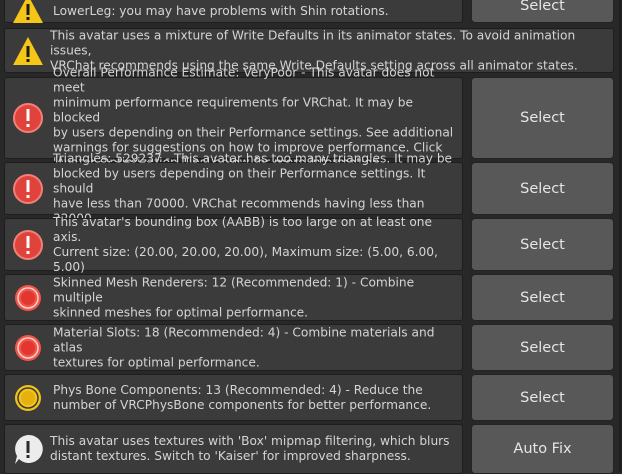  What do you see at coordinates (29, 449) in the screenshot?
I see `info-icon` at bounding box center [29, 449].